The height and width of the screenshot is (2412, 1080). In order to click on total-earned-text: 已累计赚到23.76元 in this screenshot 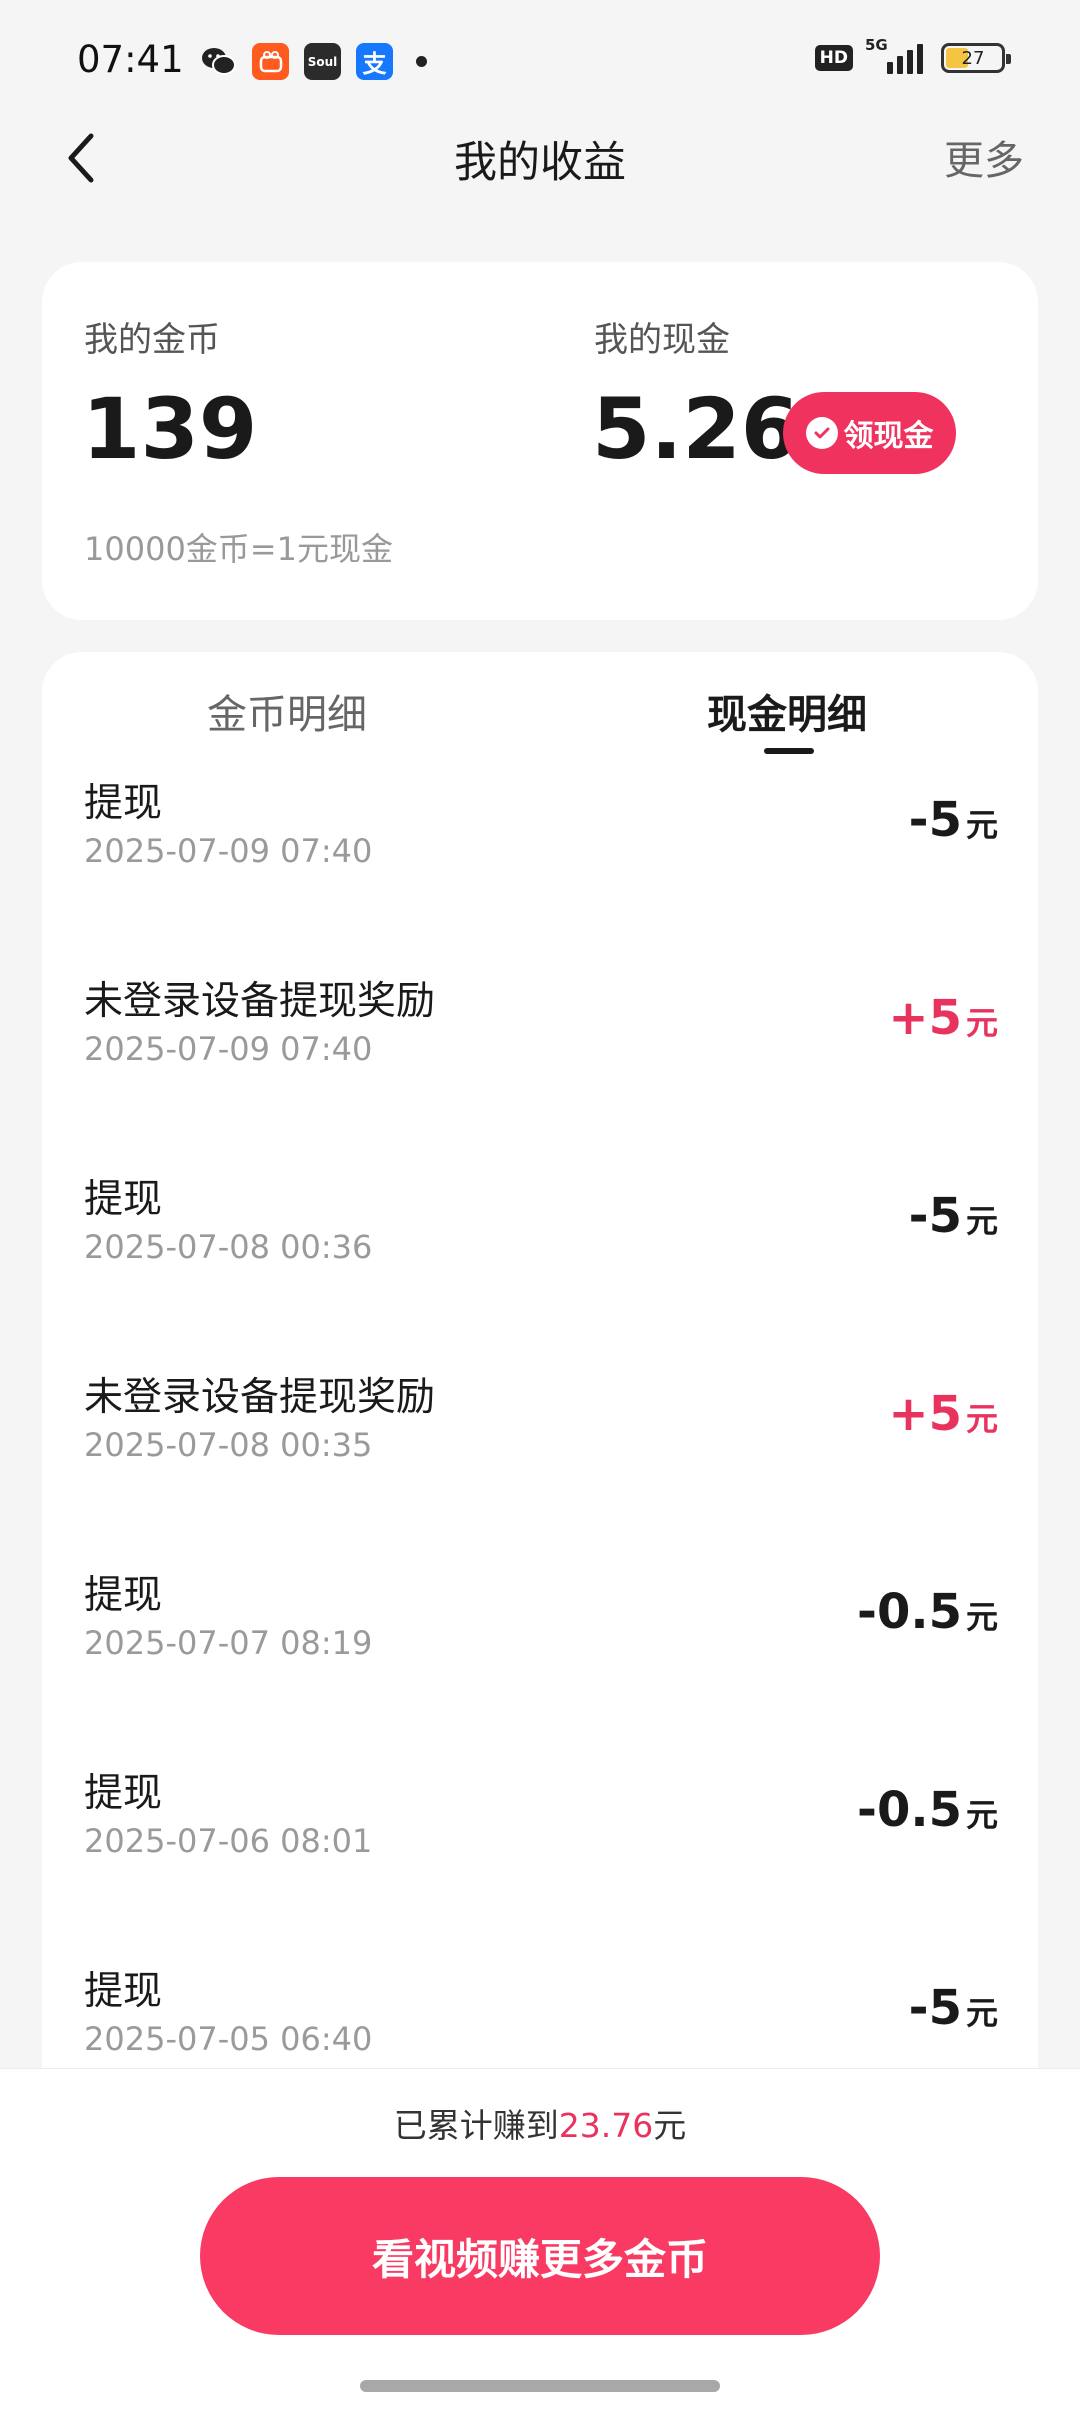, I will do `click(540, 2123)`.